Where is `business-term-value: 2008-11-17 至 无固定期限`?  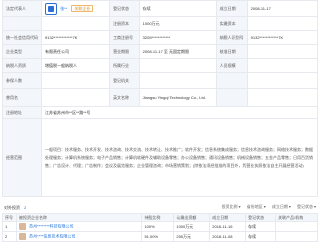 business-term-value: 2008-11-17 至 无固定期限 is located at coordinates (177, 51).